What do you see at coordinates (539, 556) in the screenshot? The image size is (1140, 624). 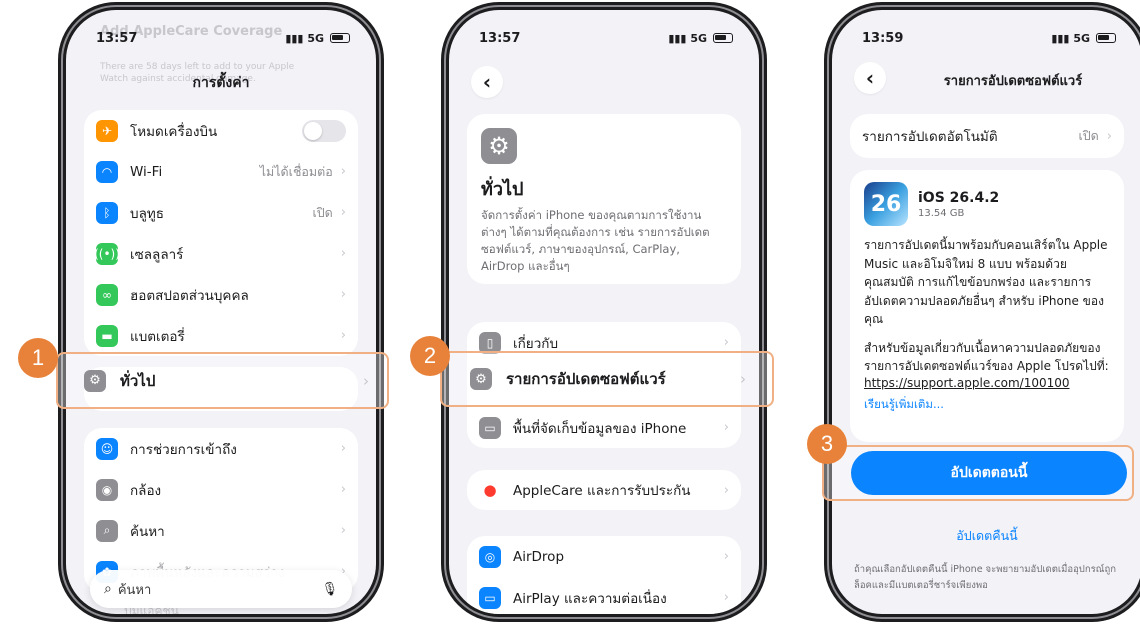 I see `row-label: AirDrop` at bounding box center [539, 556].